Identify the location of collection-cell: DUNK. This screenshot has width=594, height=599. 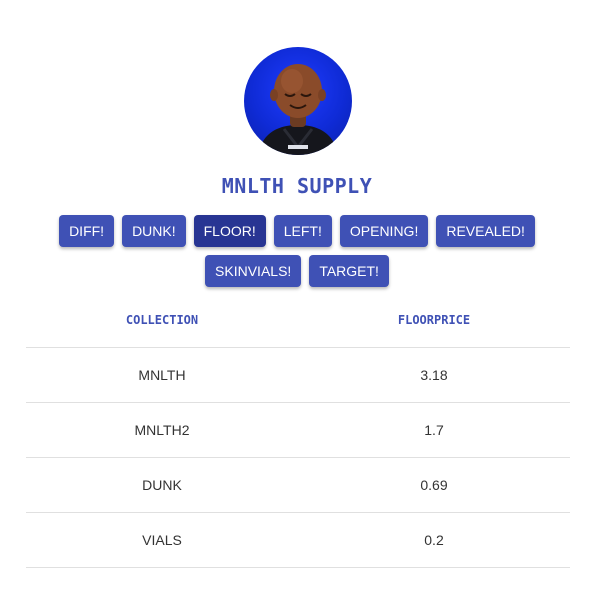
(162, 485).